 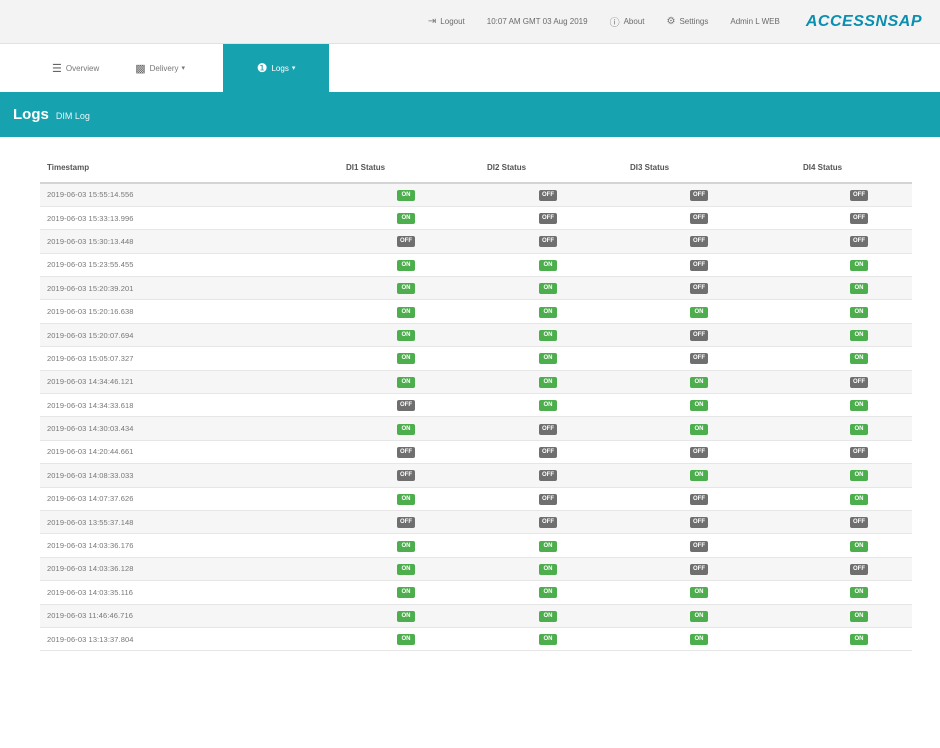 What do you see at coordinates (682, 168) in the screenshot?
I see `col-di3-status: DI3 Status` at bounding box center [682, 168].